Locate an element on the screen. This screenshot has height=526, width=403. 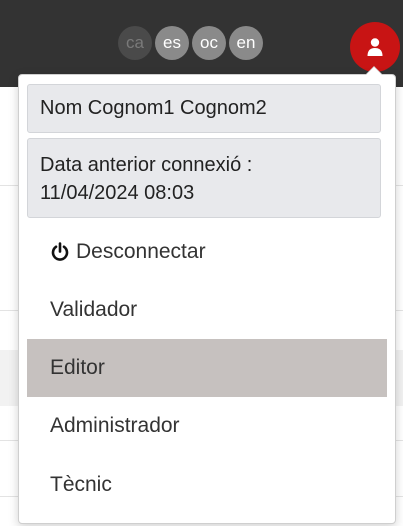
language-selector: ca es oc en is located at coordinates (190, 43).